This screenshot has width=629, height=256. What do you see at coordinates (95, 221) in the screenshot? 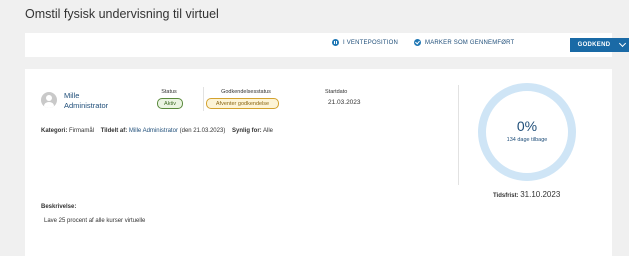
I see `description-text: Lave 25 procent af alle kurser virtuelle` at bounding box center [95, 221].